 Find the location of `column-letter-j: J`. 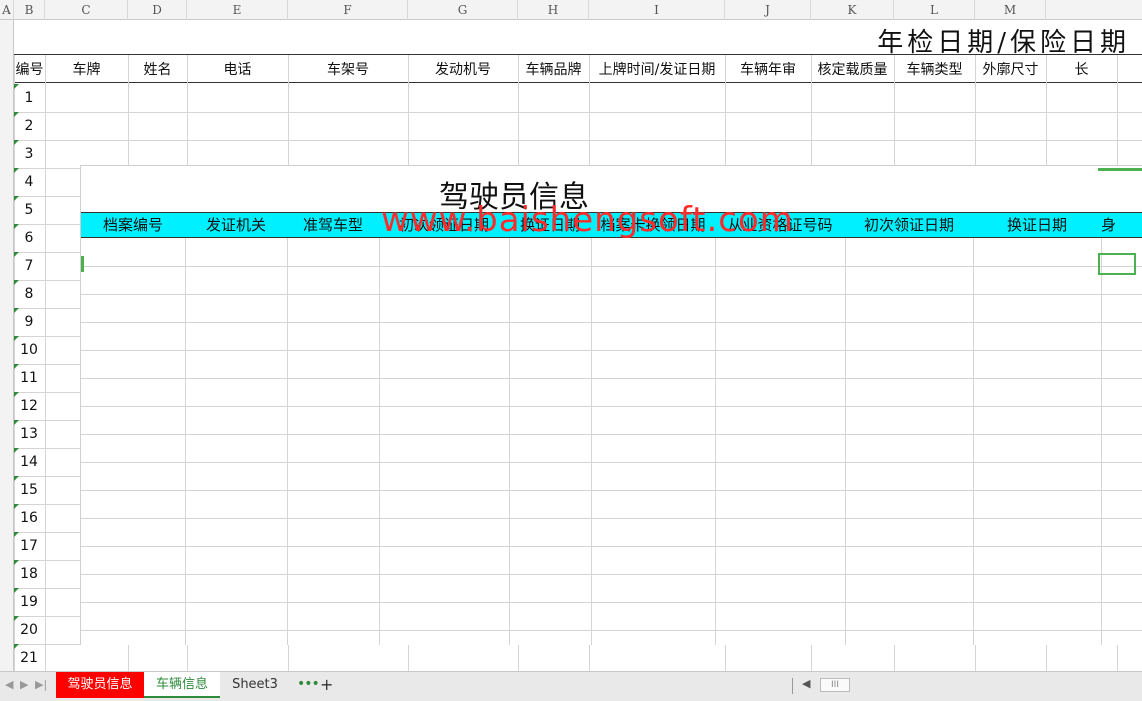

column-letter-j: J is located at coordinates (768, 10).